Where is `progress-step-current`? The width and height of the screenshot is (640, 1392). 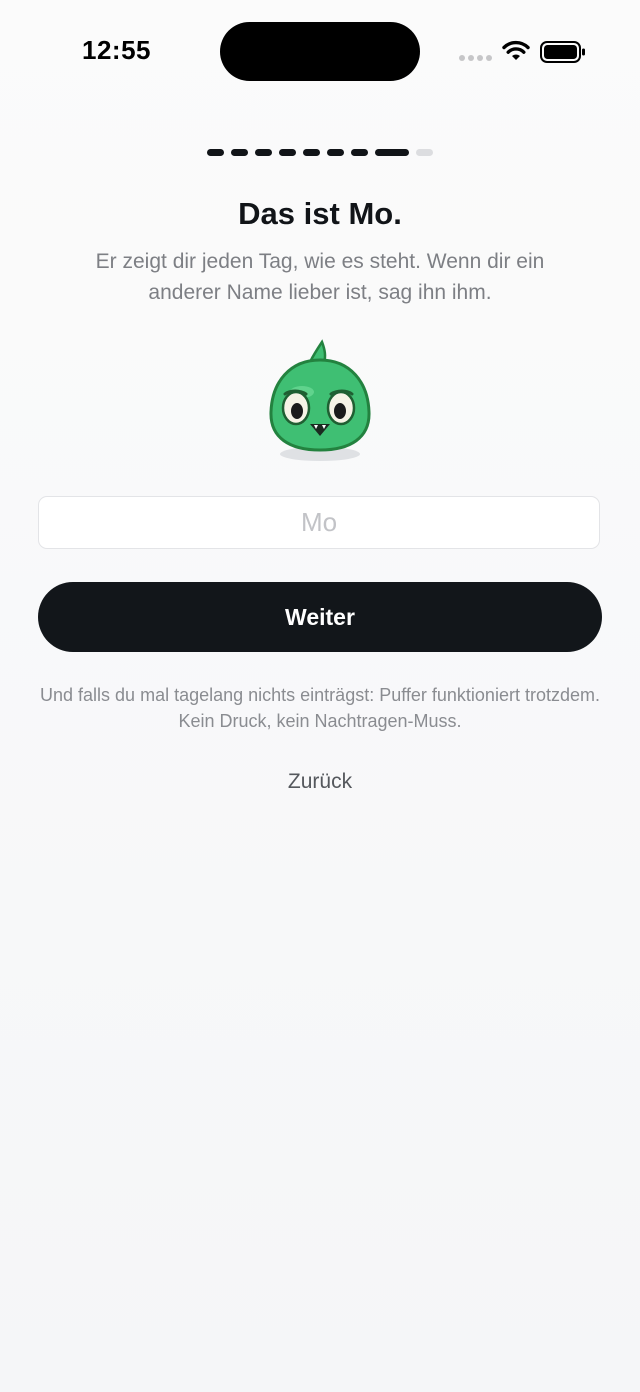
progress-step-current is located at coordinates (392, 152).